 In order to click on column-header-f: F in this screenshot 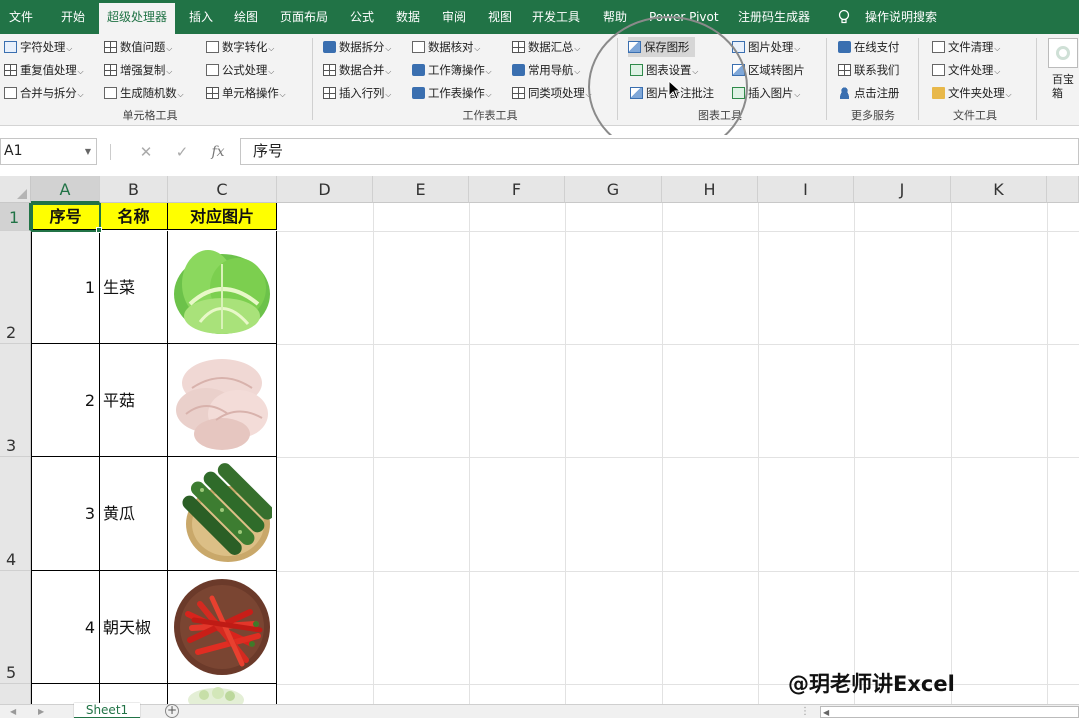, I will do `click(517, 189)`.